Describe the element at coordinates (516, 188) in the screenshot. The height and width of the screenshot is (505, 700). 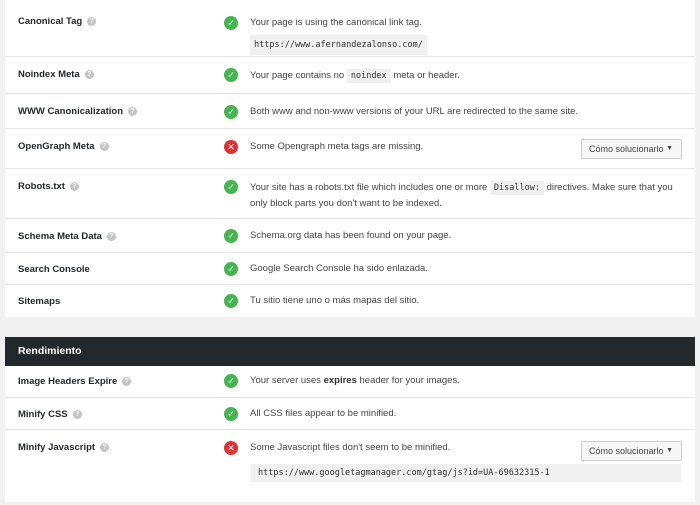
I see `disallow-code: Disallow:` at that location.